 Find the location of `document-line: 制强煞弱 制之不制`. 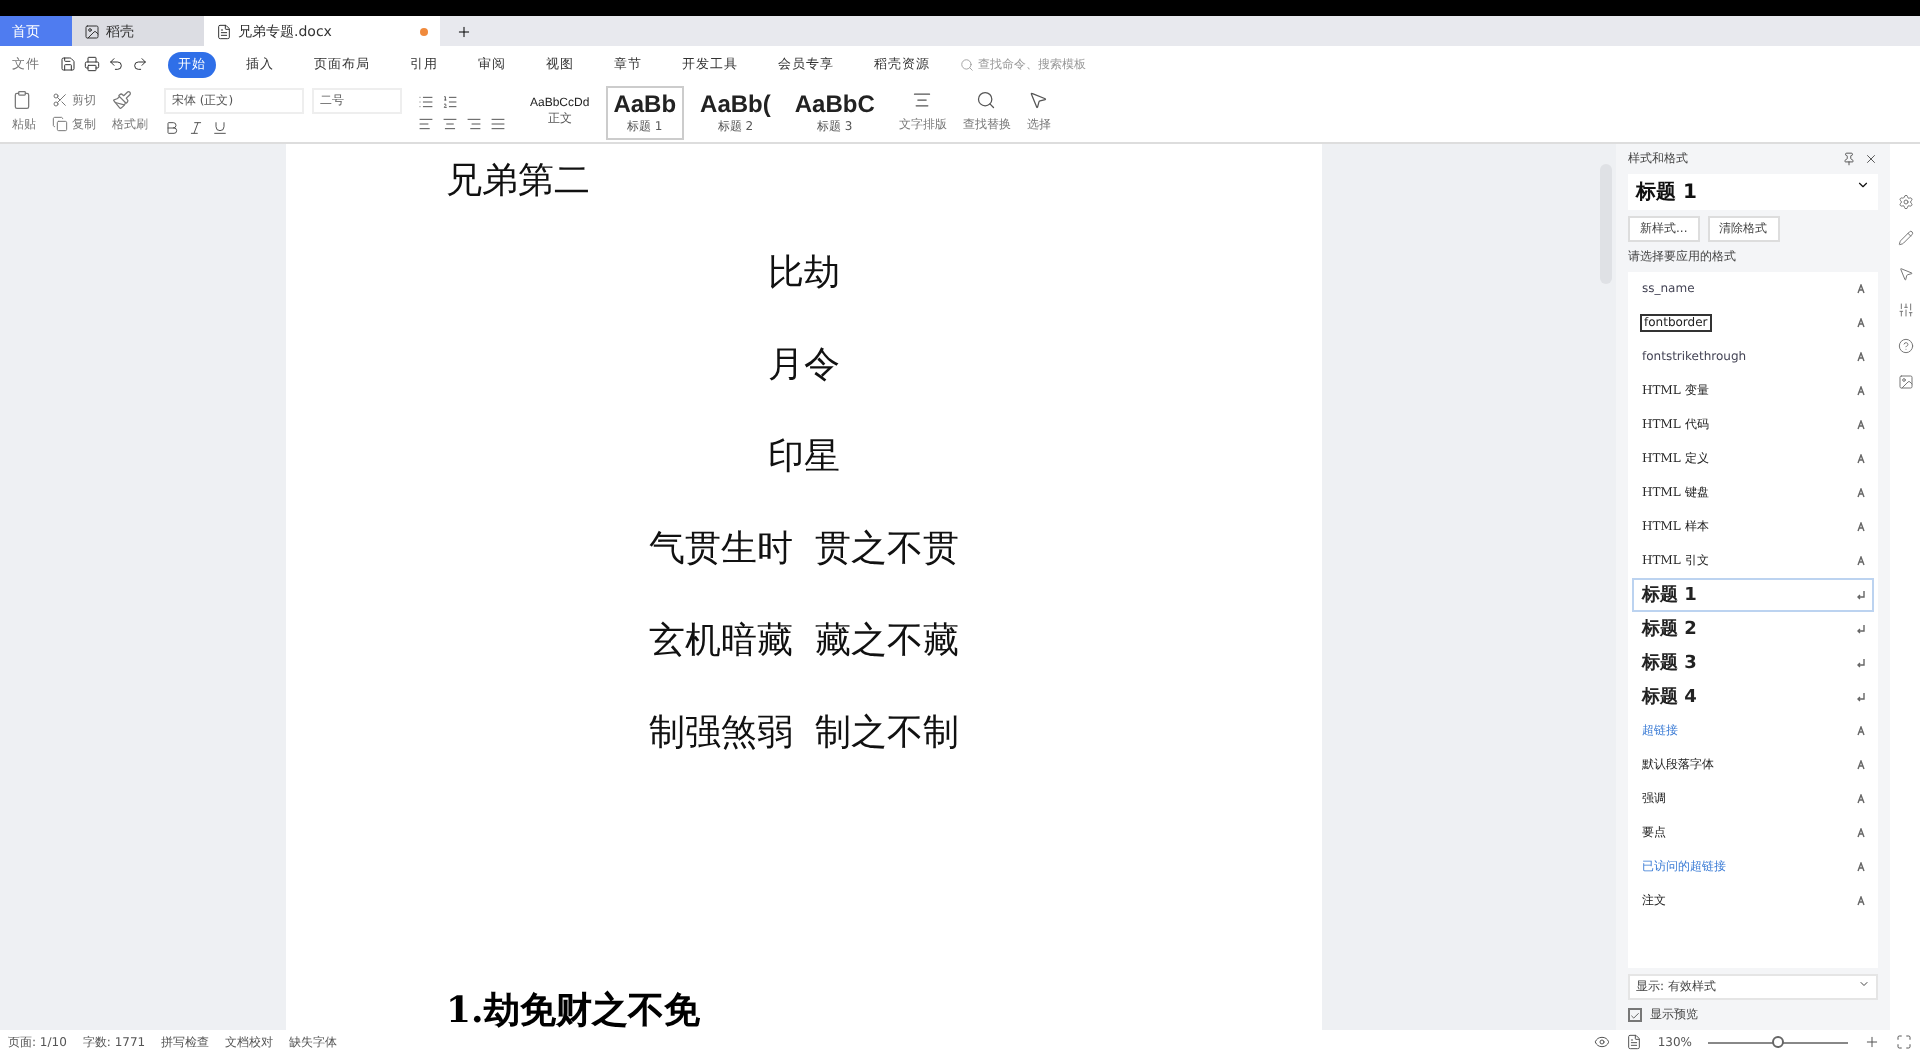

document-line: 制强煞弱 制之不制 is located at coordinates (804, 734).